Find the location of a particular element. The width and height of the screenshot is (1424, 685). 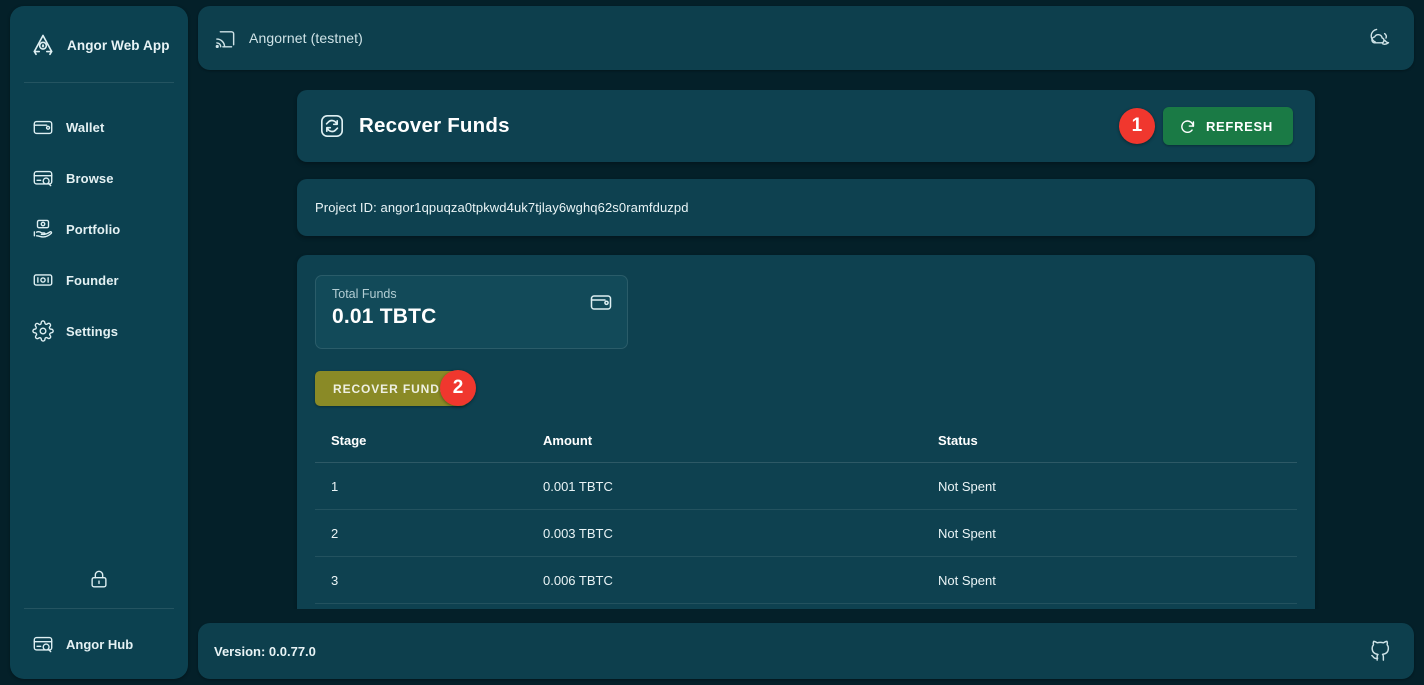

recover-funds-header-card: Recover Funds 1 REFRESH is located at coordinates (806, 126).